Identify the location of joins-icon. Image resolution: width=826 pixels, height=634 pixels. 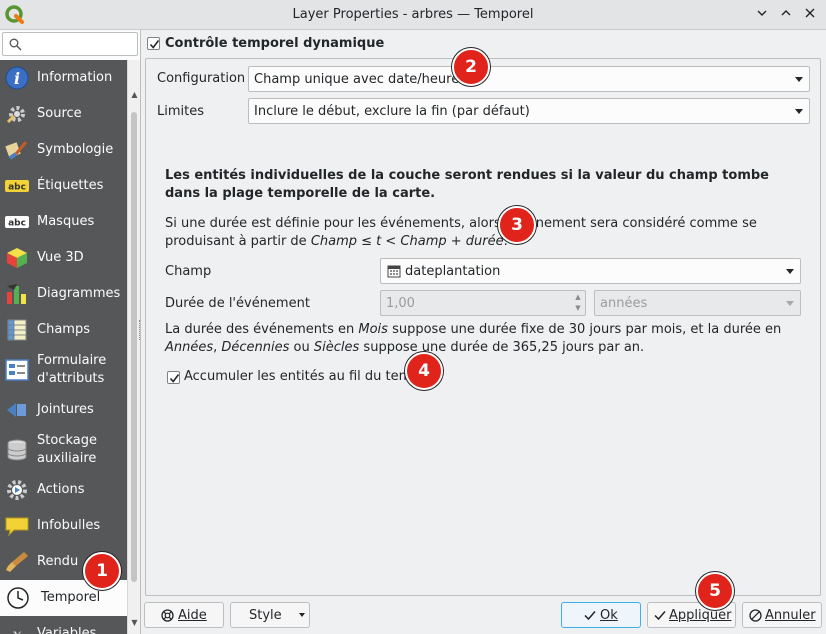
(16, 410).